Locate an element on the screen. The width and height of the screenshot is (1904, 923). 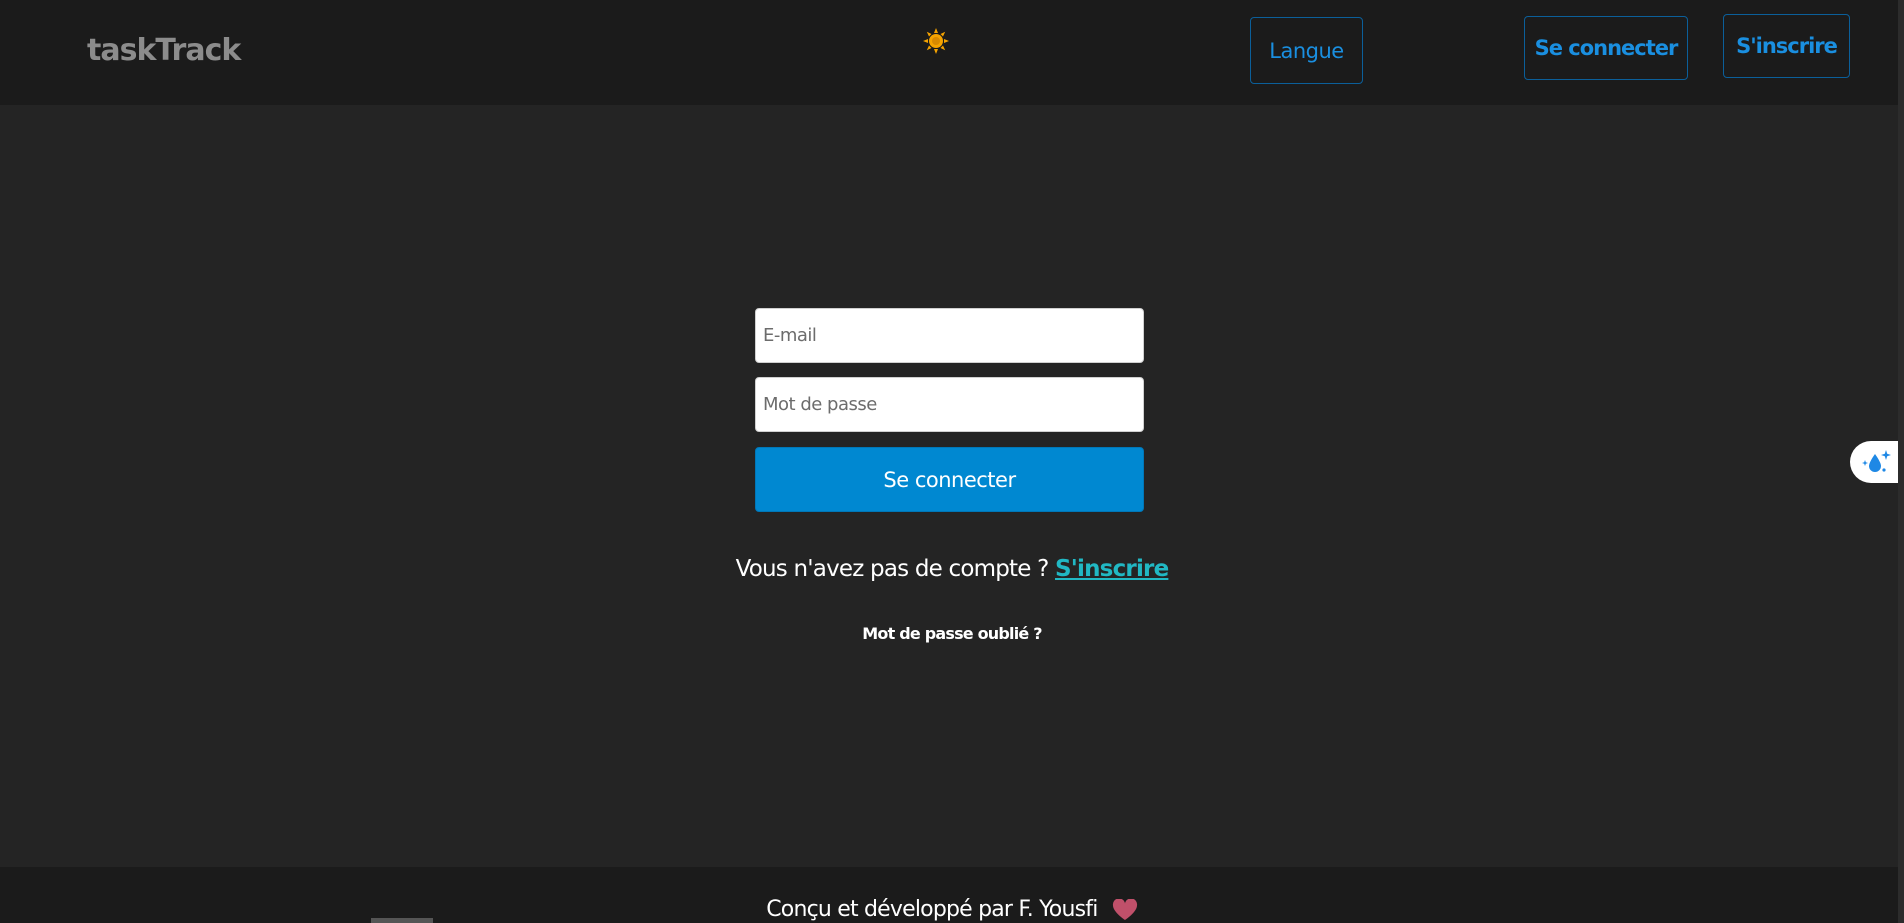
language-button: Langue is located at coordinates (1306, 50).